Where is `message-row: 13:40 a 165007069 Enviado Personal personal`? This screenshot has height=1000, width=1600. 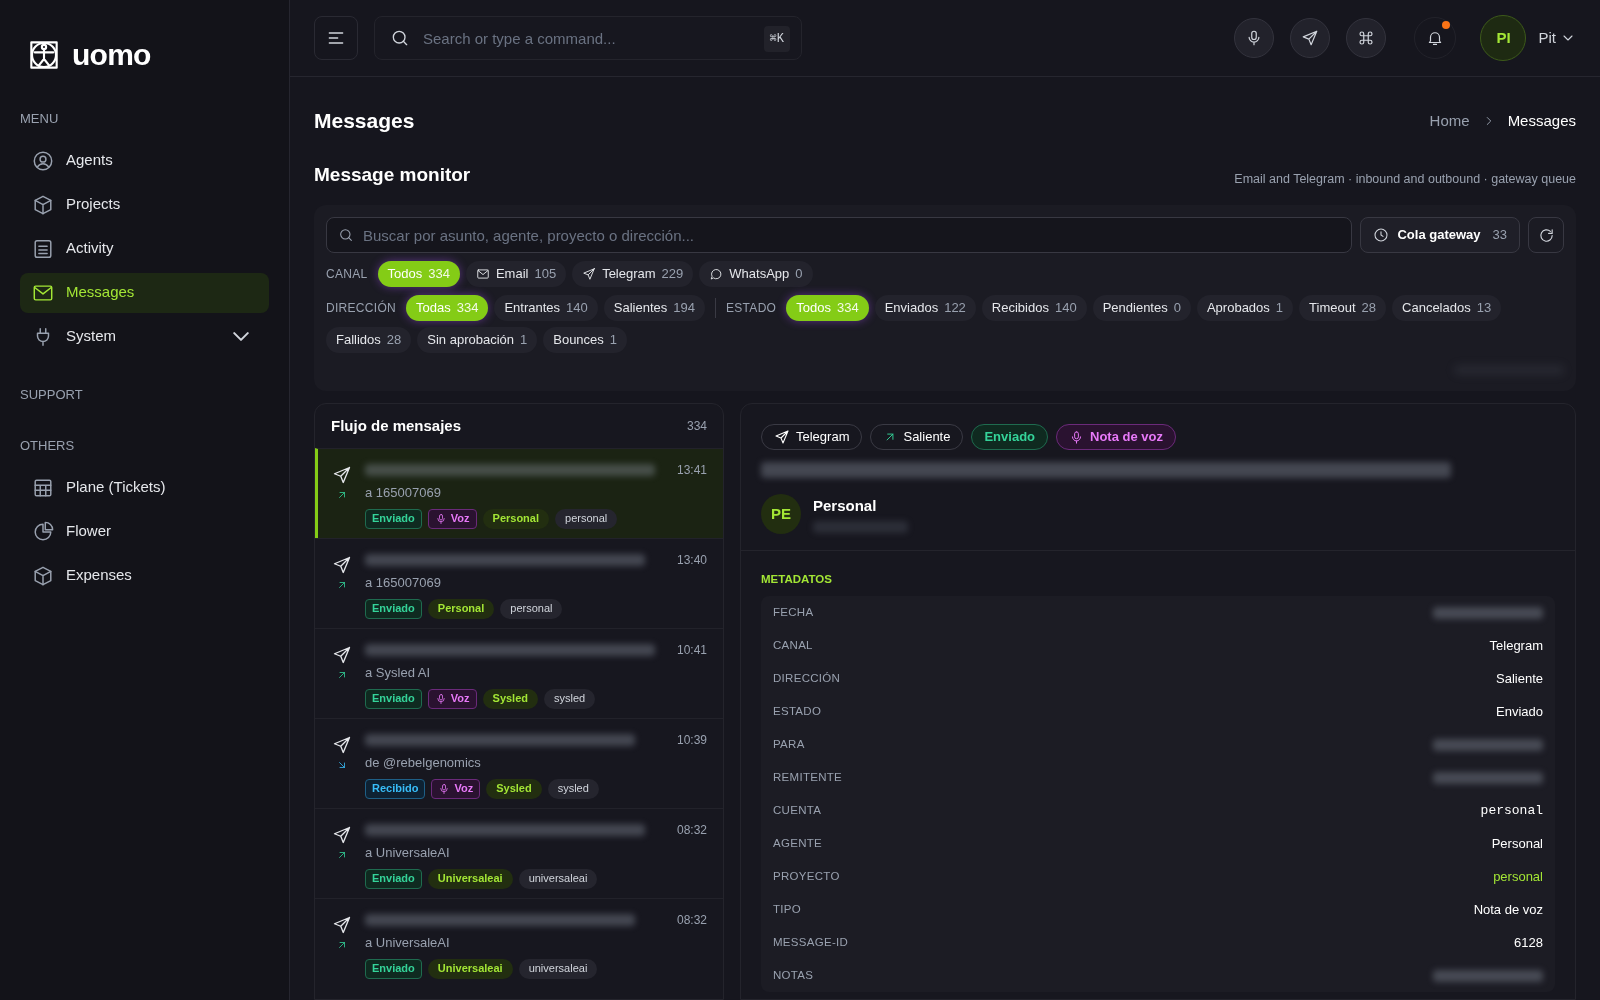
message-row: 13:40 a 165007069 Enviado Personal personal is located at coordinates (519, 583).